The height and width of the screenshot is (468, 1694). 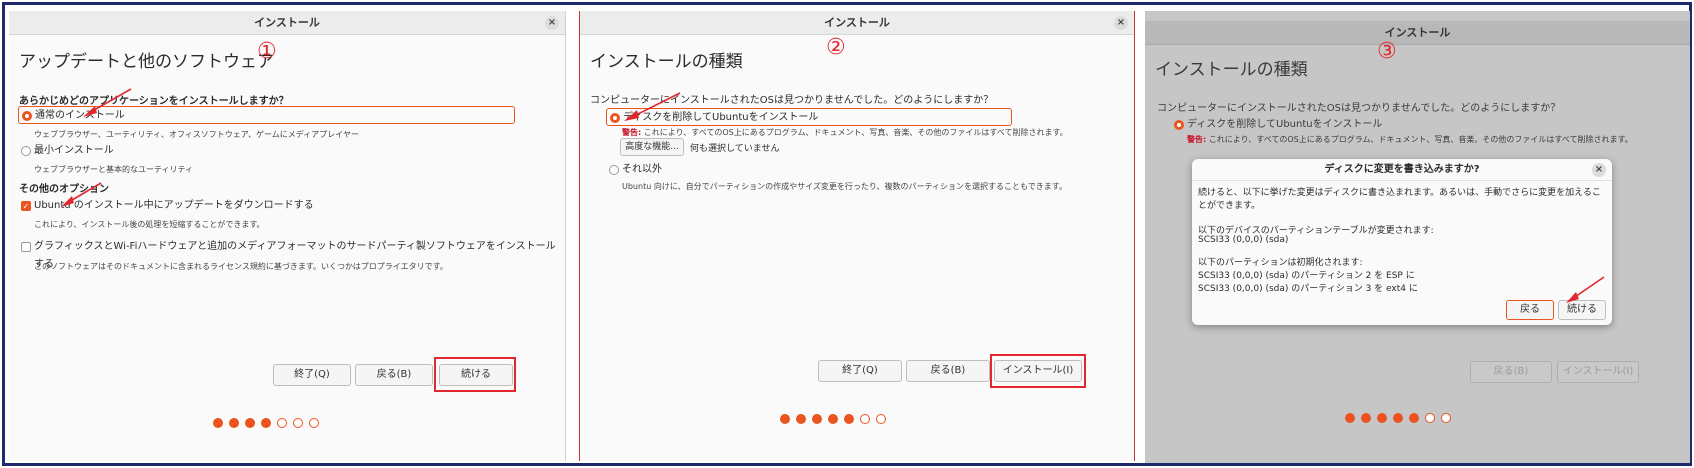 What do you see at coordinates (149, 224) in the screenshot?
I see `download-updates-desc: これにより、インストール後の処理を短縮することができます。` at bounding box center [149, 224].